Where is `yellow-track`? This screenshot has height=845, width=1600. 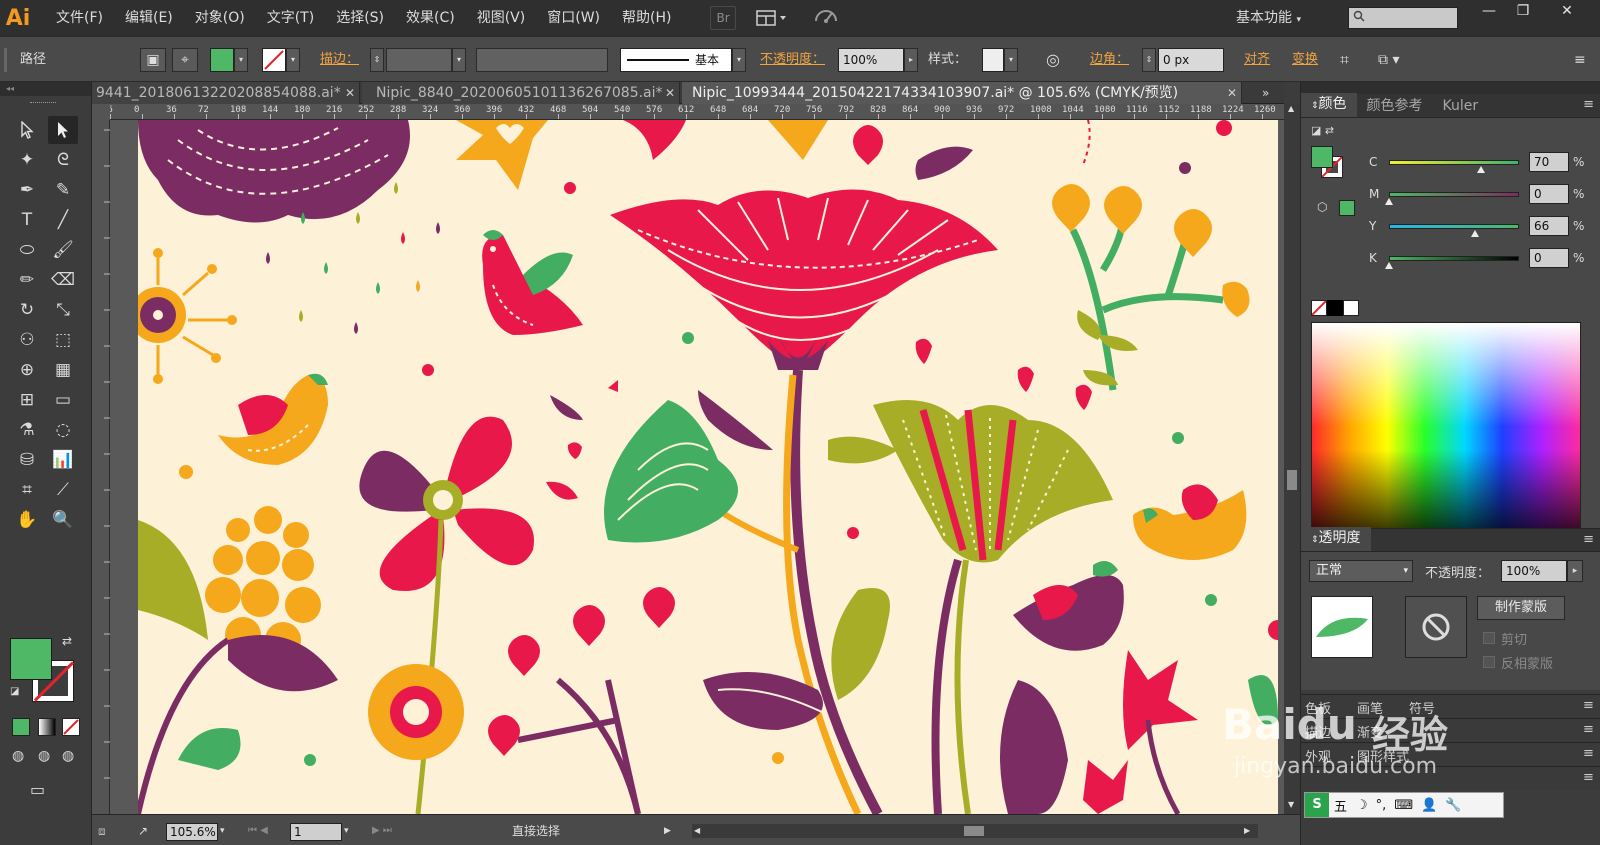 yellow-track is located at coordinates (1454, 226).